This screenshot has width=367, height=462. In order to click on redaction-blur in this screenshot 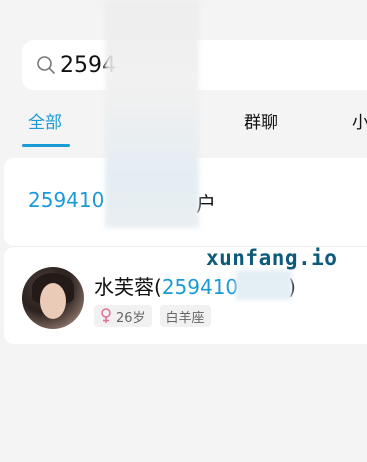, I will do `click(152, 114)`.